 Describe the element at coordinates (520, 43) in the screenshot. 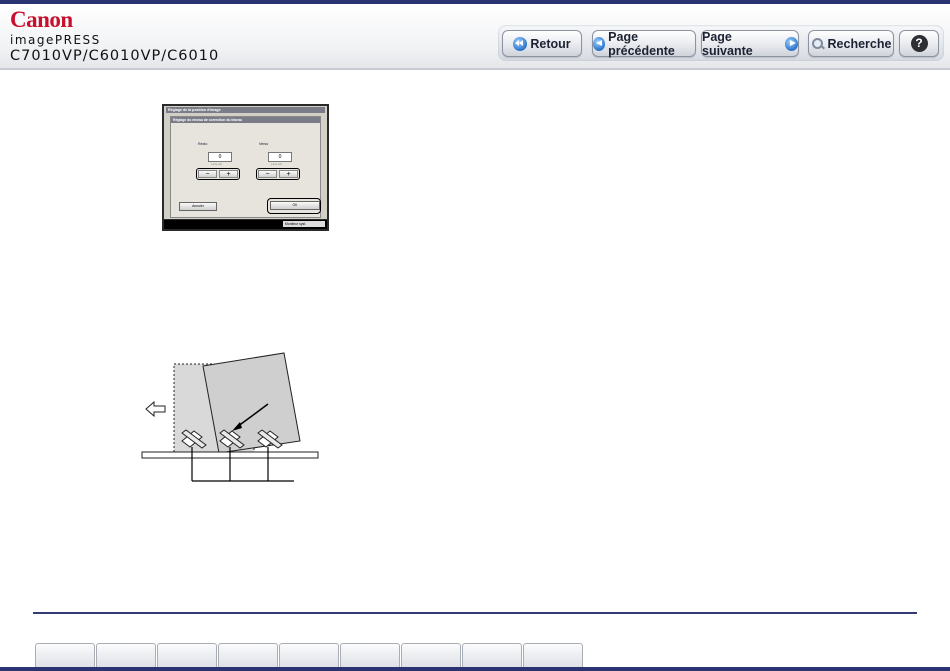

I see `rewind-icon` at that location.